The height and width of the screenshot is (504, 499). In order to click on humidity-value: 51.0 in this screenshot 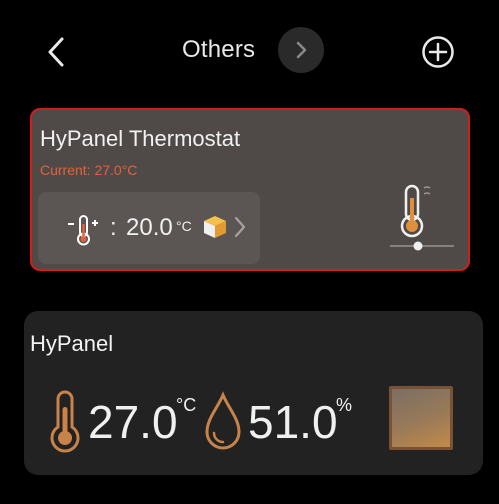, I will do `click(293, 422)`.